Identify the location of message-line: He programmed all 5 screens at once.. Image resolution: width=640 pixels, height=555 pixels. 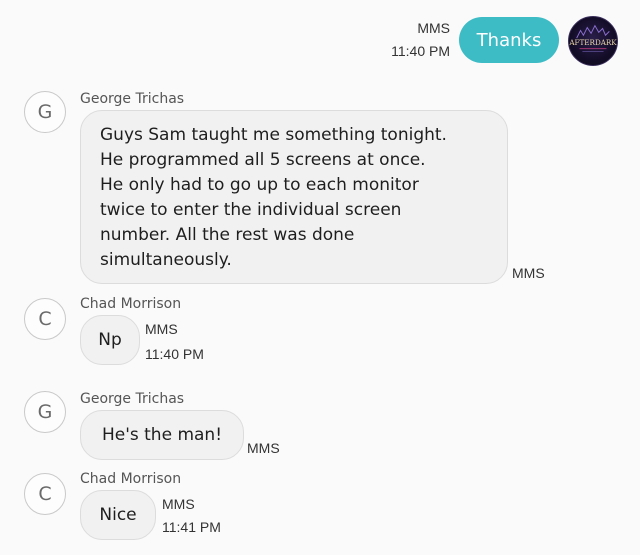
(263, 160).